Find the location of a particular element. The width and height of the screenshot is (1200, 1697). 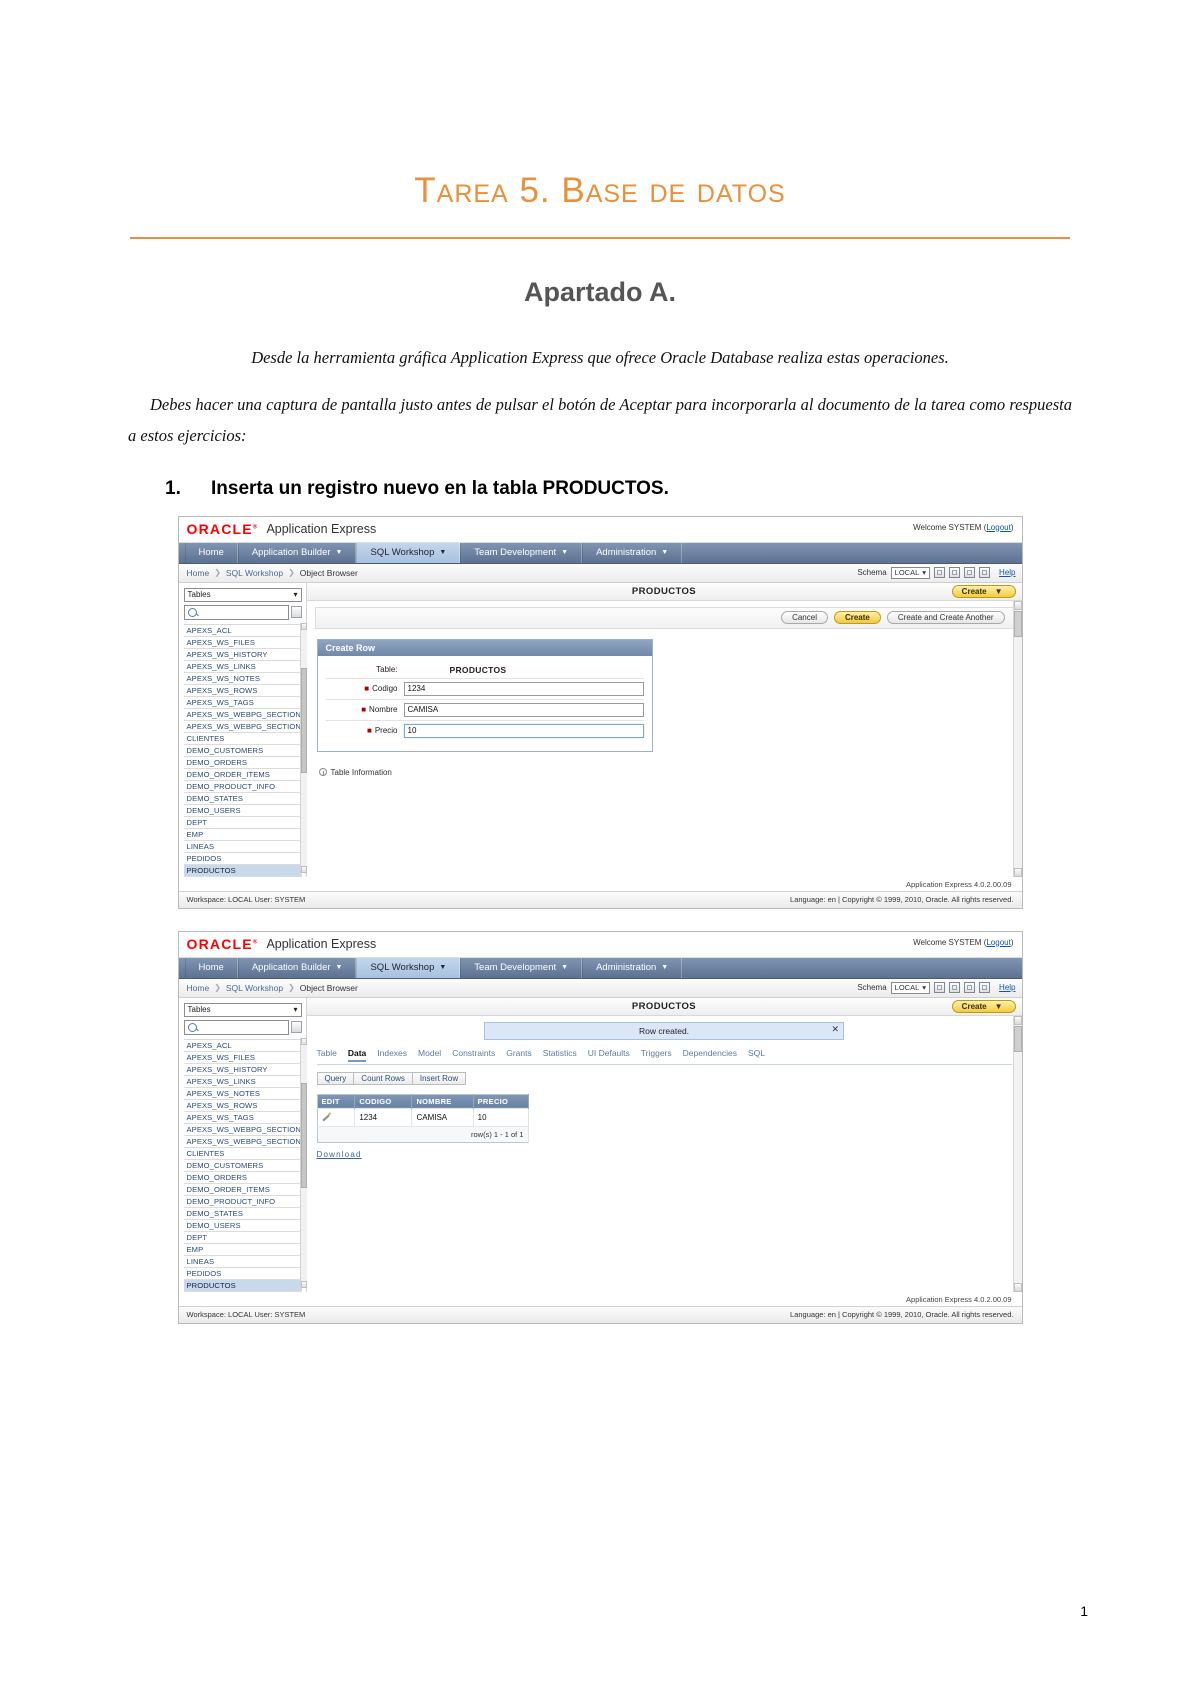

cancel-button: Cancel is located at coordinates (804, 618).